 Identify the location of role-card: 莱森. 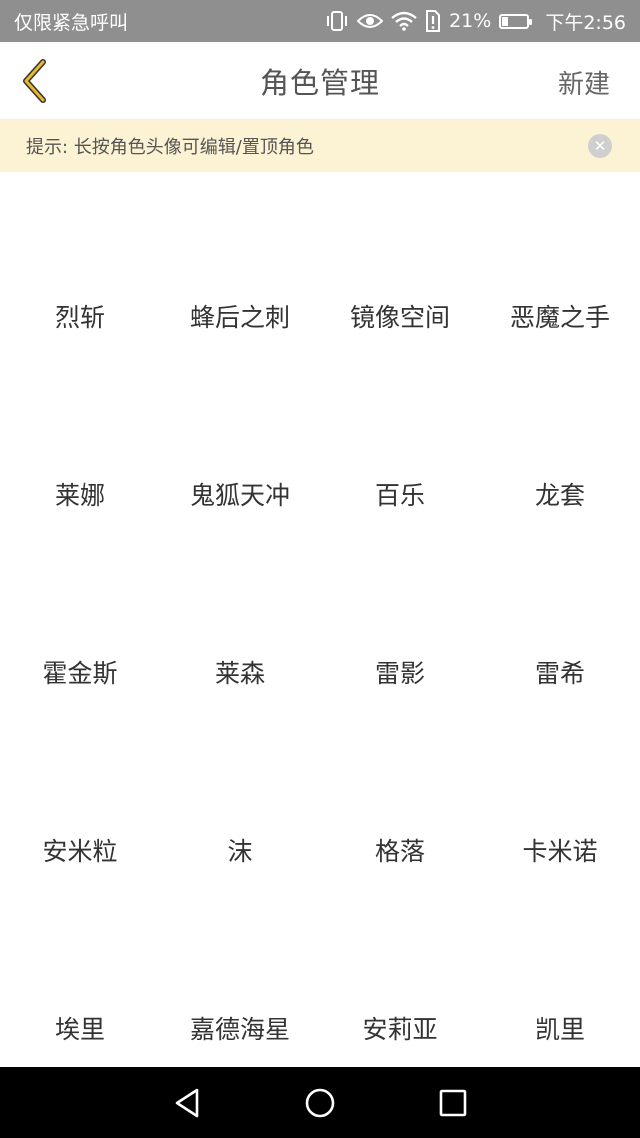
(240, 649).